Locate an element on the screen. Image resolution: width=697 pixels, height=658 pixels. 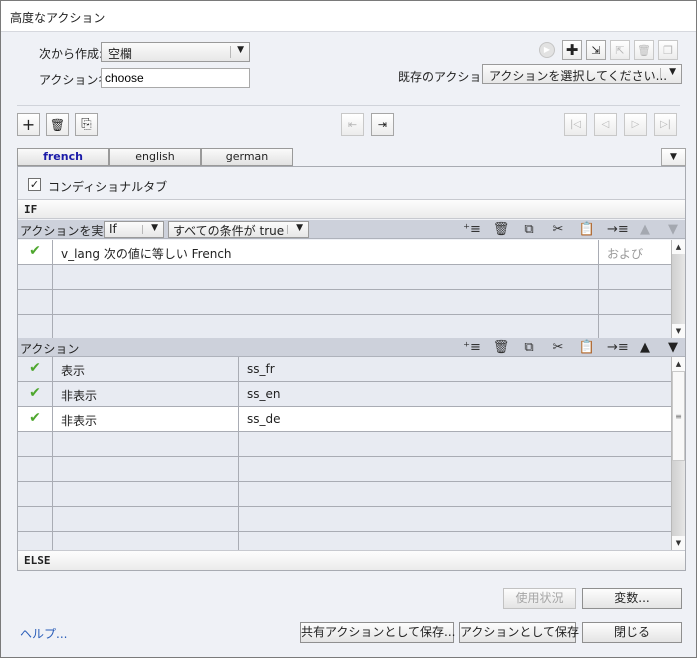
if-label: IF is located at coordinates (31, 209).